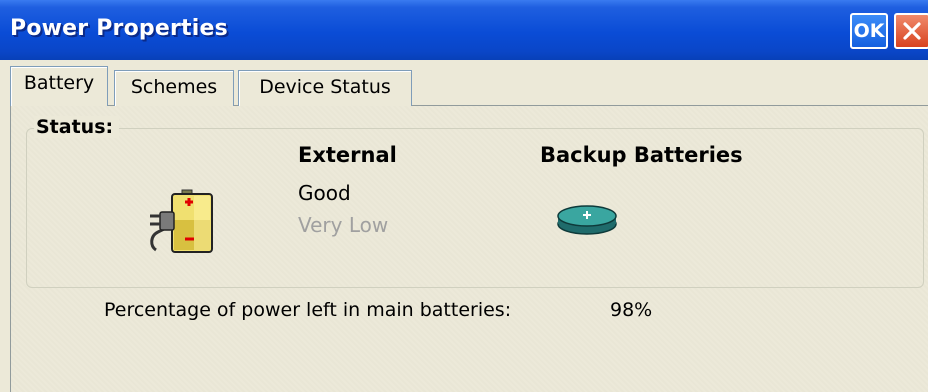 This screenshot has height=392, width=928. Describe the element at coordinates (59, 86) in the screenshot. I see `tab-battery: Battery` at that location.